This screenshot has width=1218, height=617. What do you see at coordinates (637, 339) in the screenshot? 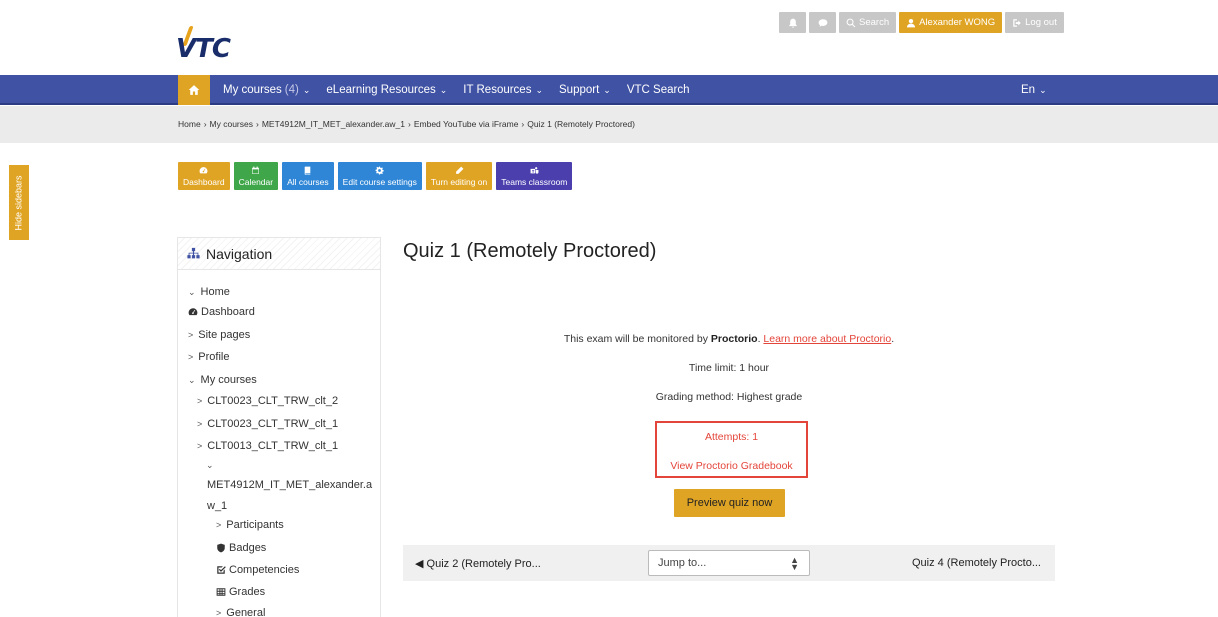
I see `proctor-notice-prefix: This exam will be monitored by` at bounding box center [637, 339].